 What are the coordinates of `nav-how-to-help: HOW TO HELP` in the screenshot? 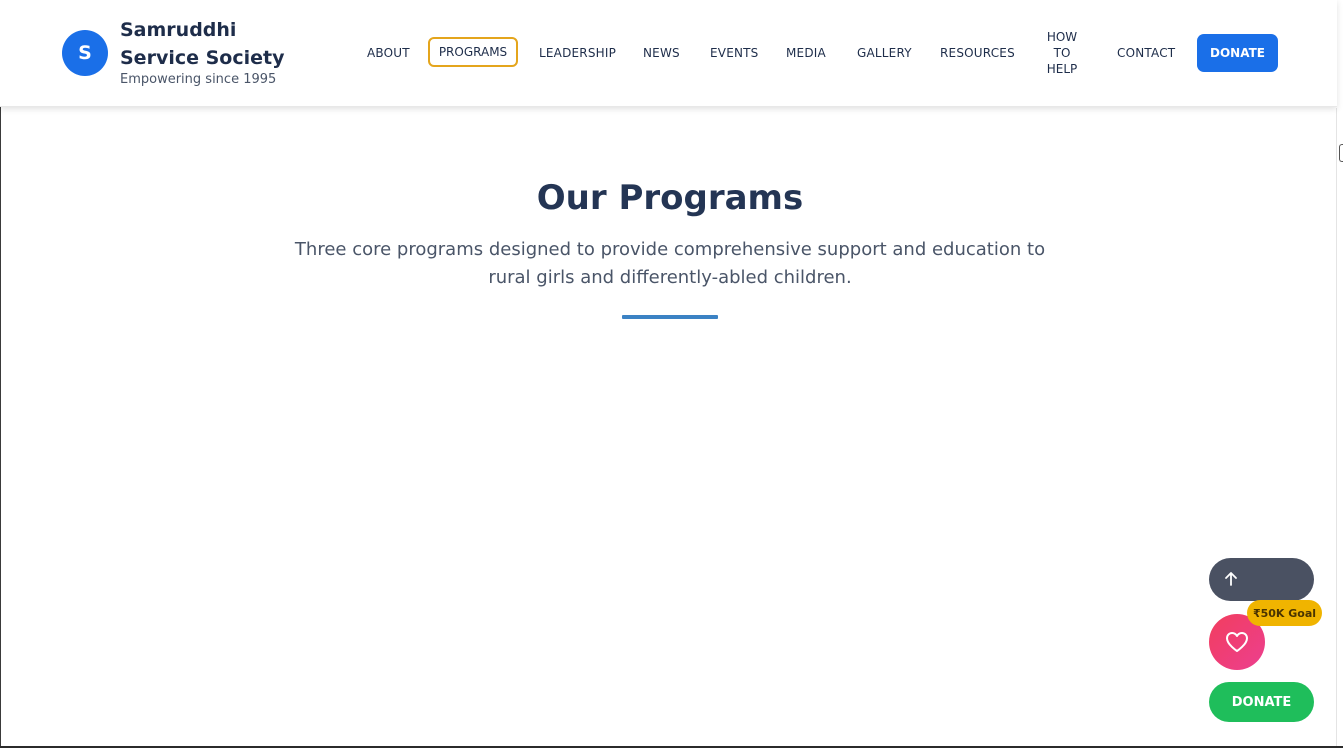 It's located at (1062, 53).